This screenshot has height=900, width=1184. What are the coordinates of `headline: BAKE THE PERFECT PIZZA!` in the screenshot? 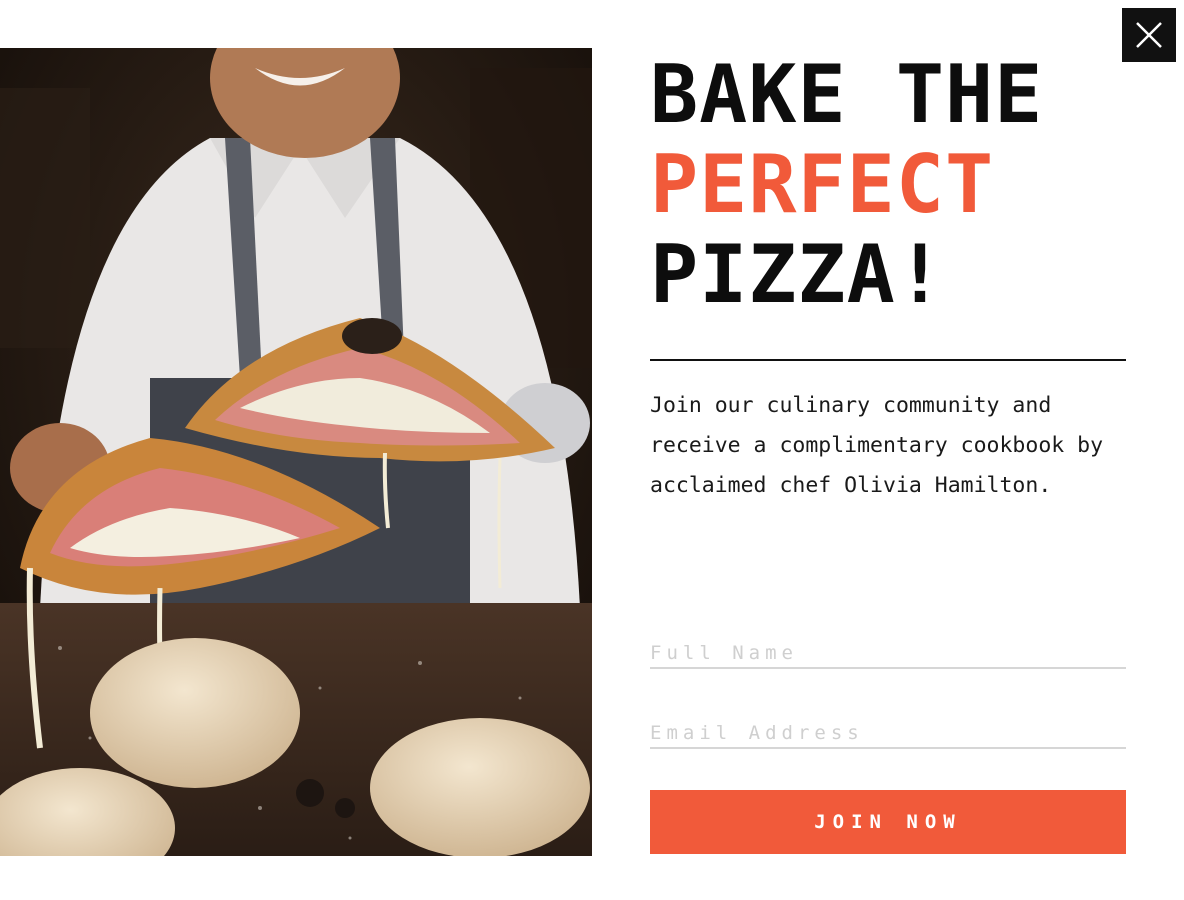 It's located at (900, 185).